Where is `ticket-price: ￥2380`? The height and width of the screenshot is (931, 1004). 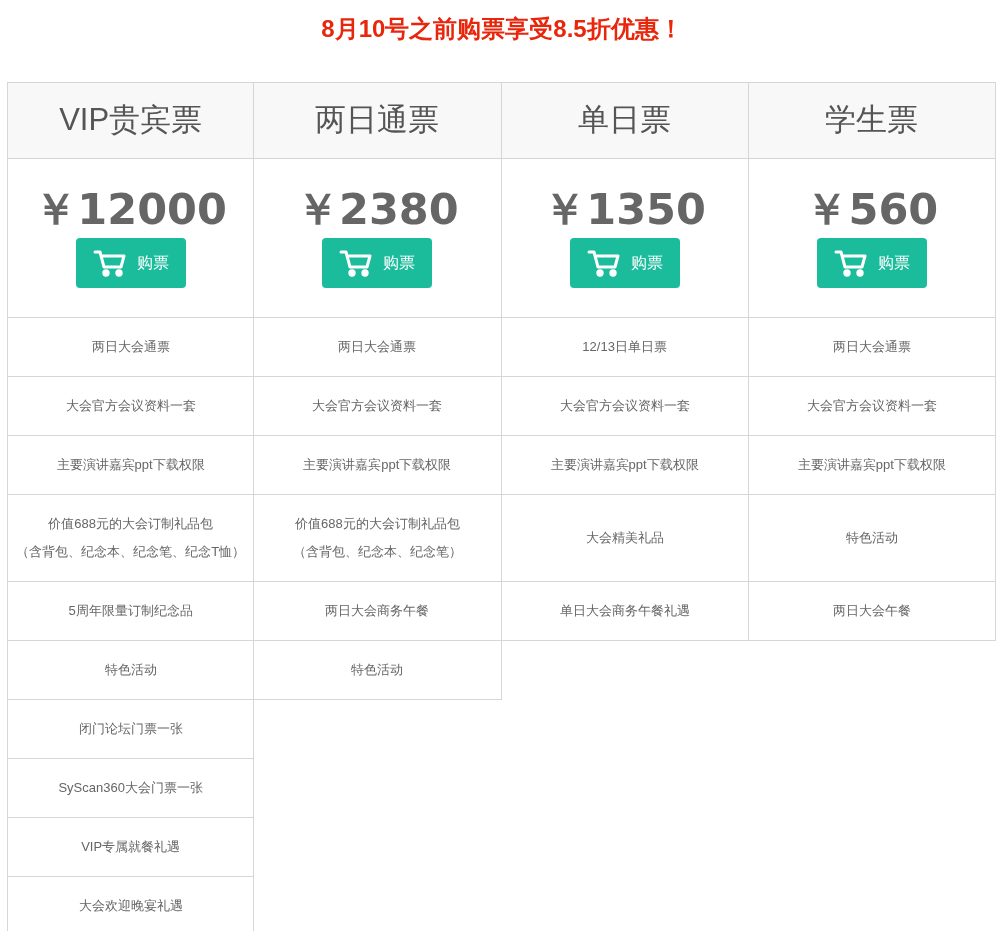 ticket-price: ￥2380 is located at coordinates (377, 209).